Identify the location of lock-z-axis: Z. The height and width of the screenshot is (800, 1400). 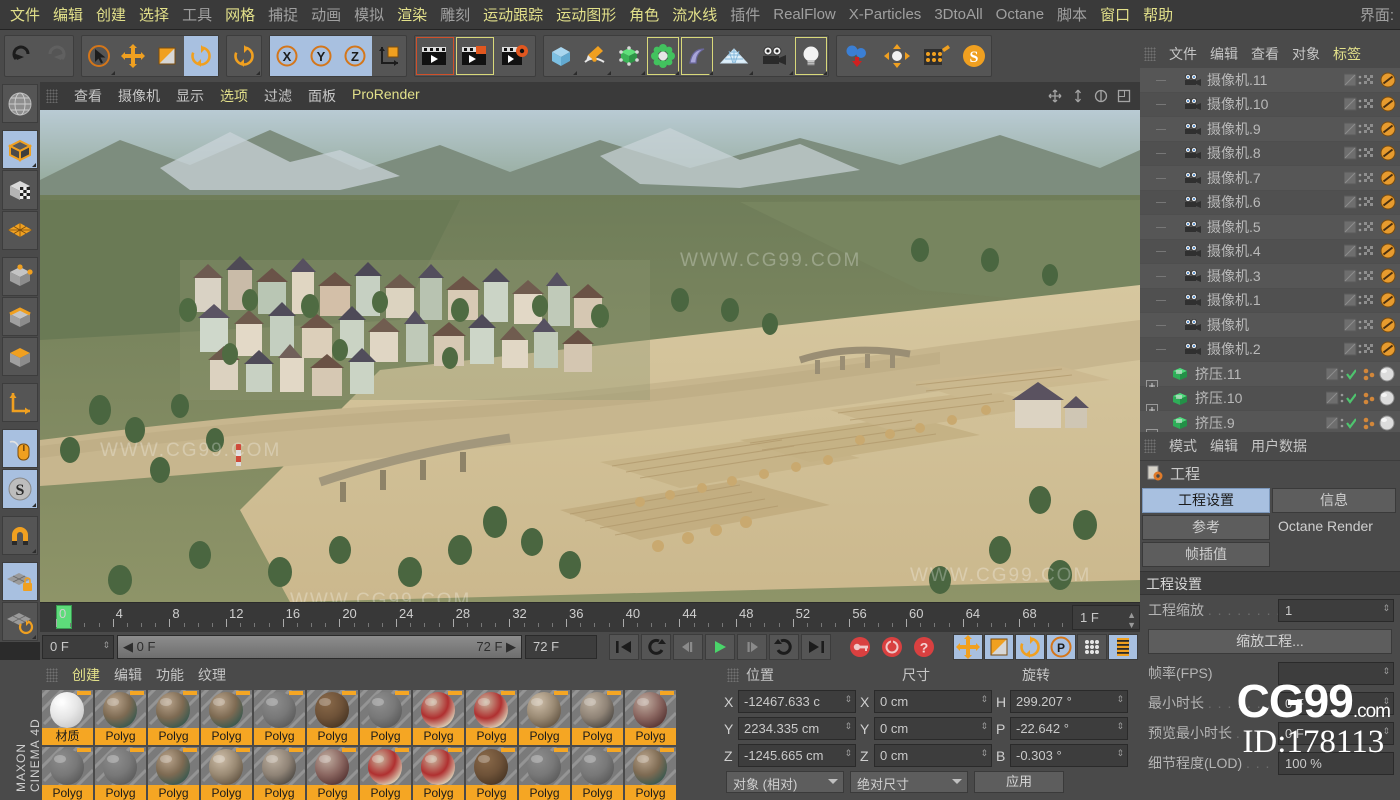
(355, 56).